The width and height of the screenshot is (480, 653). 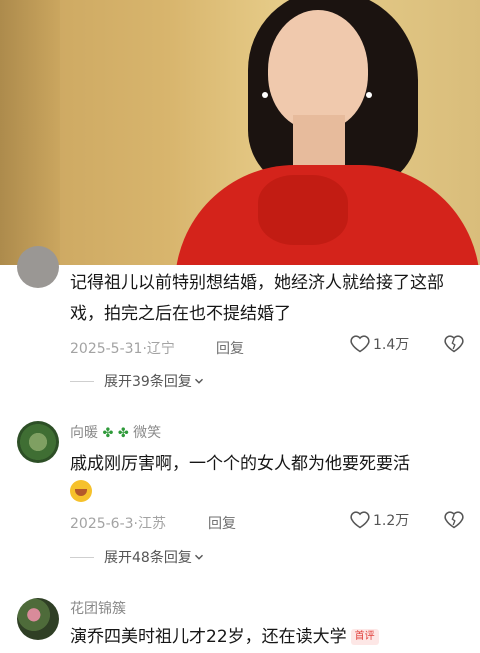 What do you see at coordinates (152, 524) in the screenshot?
I see `comment-location: 江苏` at bounding box center [152, 524].